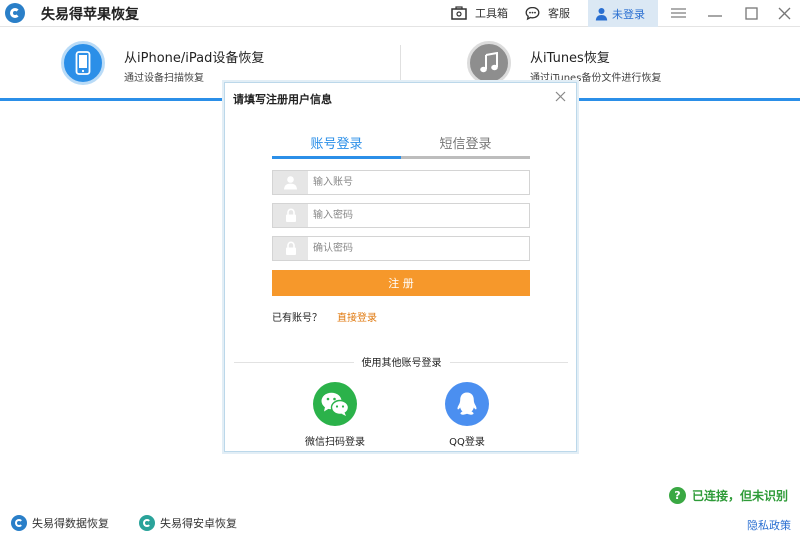 Image resolution: width=800 pixels, height=533 pixels. I want to click on music-note-icon, so click(489, 62).